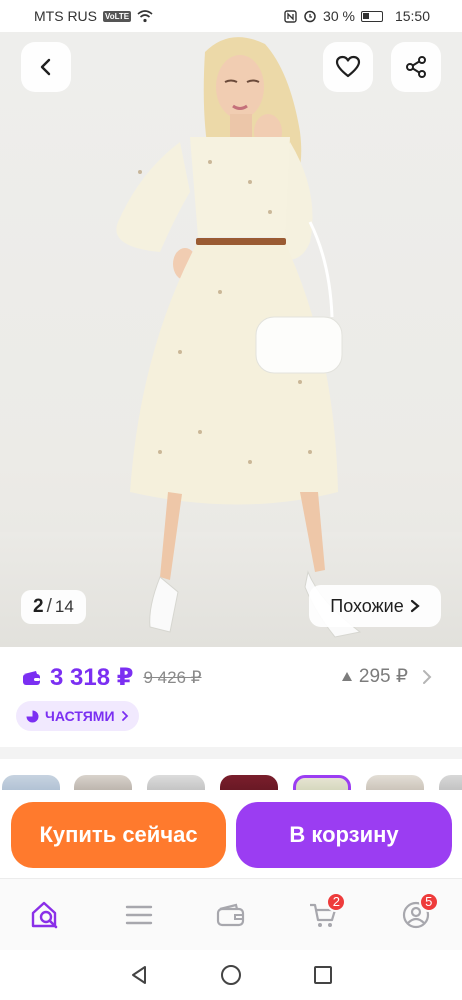 This screenshot has height=1000, width=462. I want to click on pie-icon, so click(32, 716).